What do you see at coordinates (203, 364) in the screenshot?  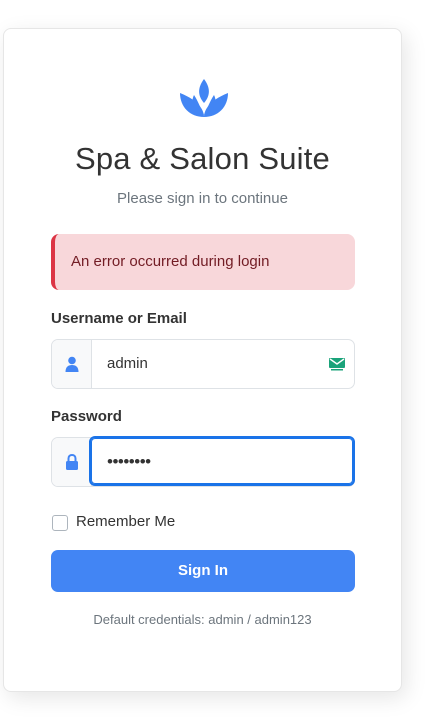 I see `username-input-group: admin` at bounding box center [203, 364].